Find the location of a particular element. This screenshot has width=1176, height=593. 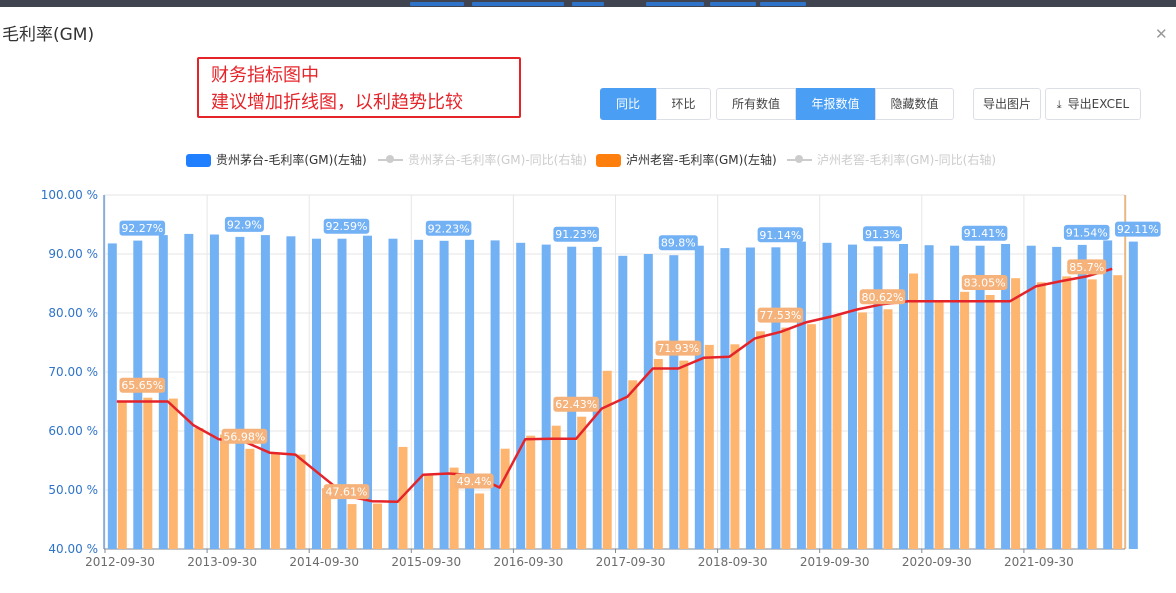

maotai-data-label: 89.8% is located at coordinates (678, 243).